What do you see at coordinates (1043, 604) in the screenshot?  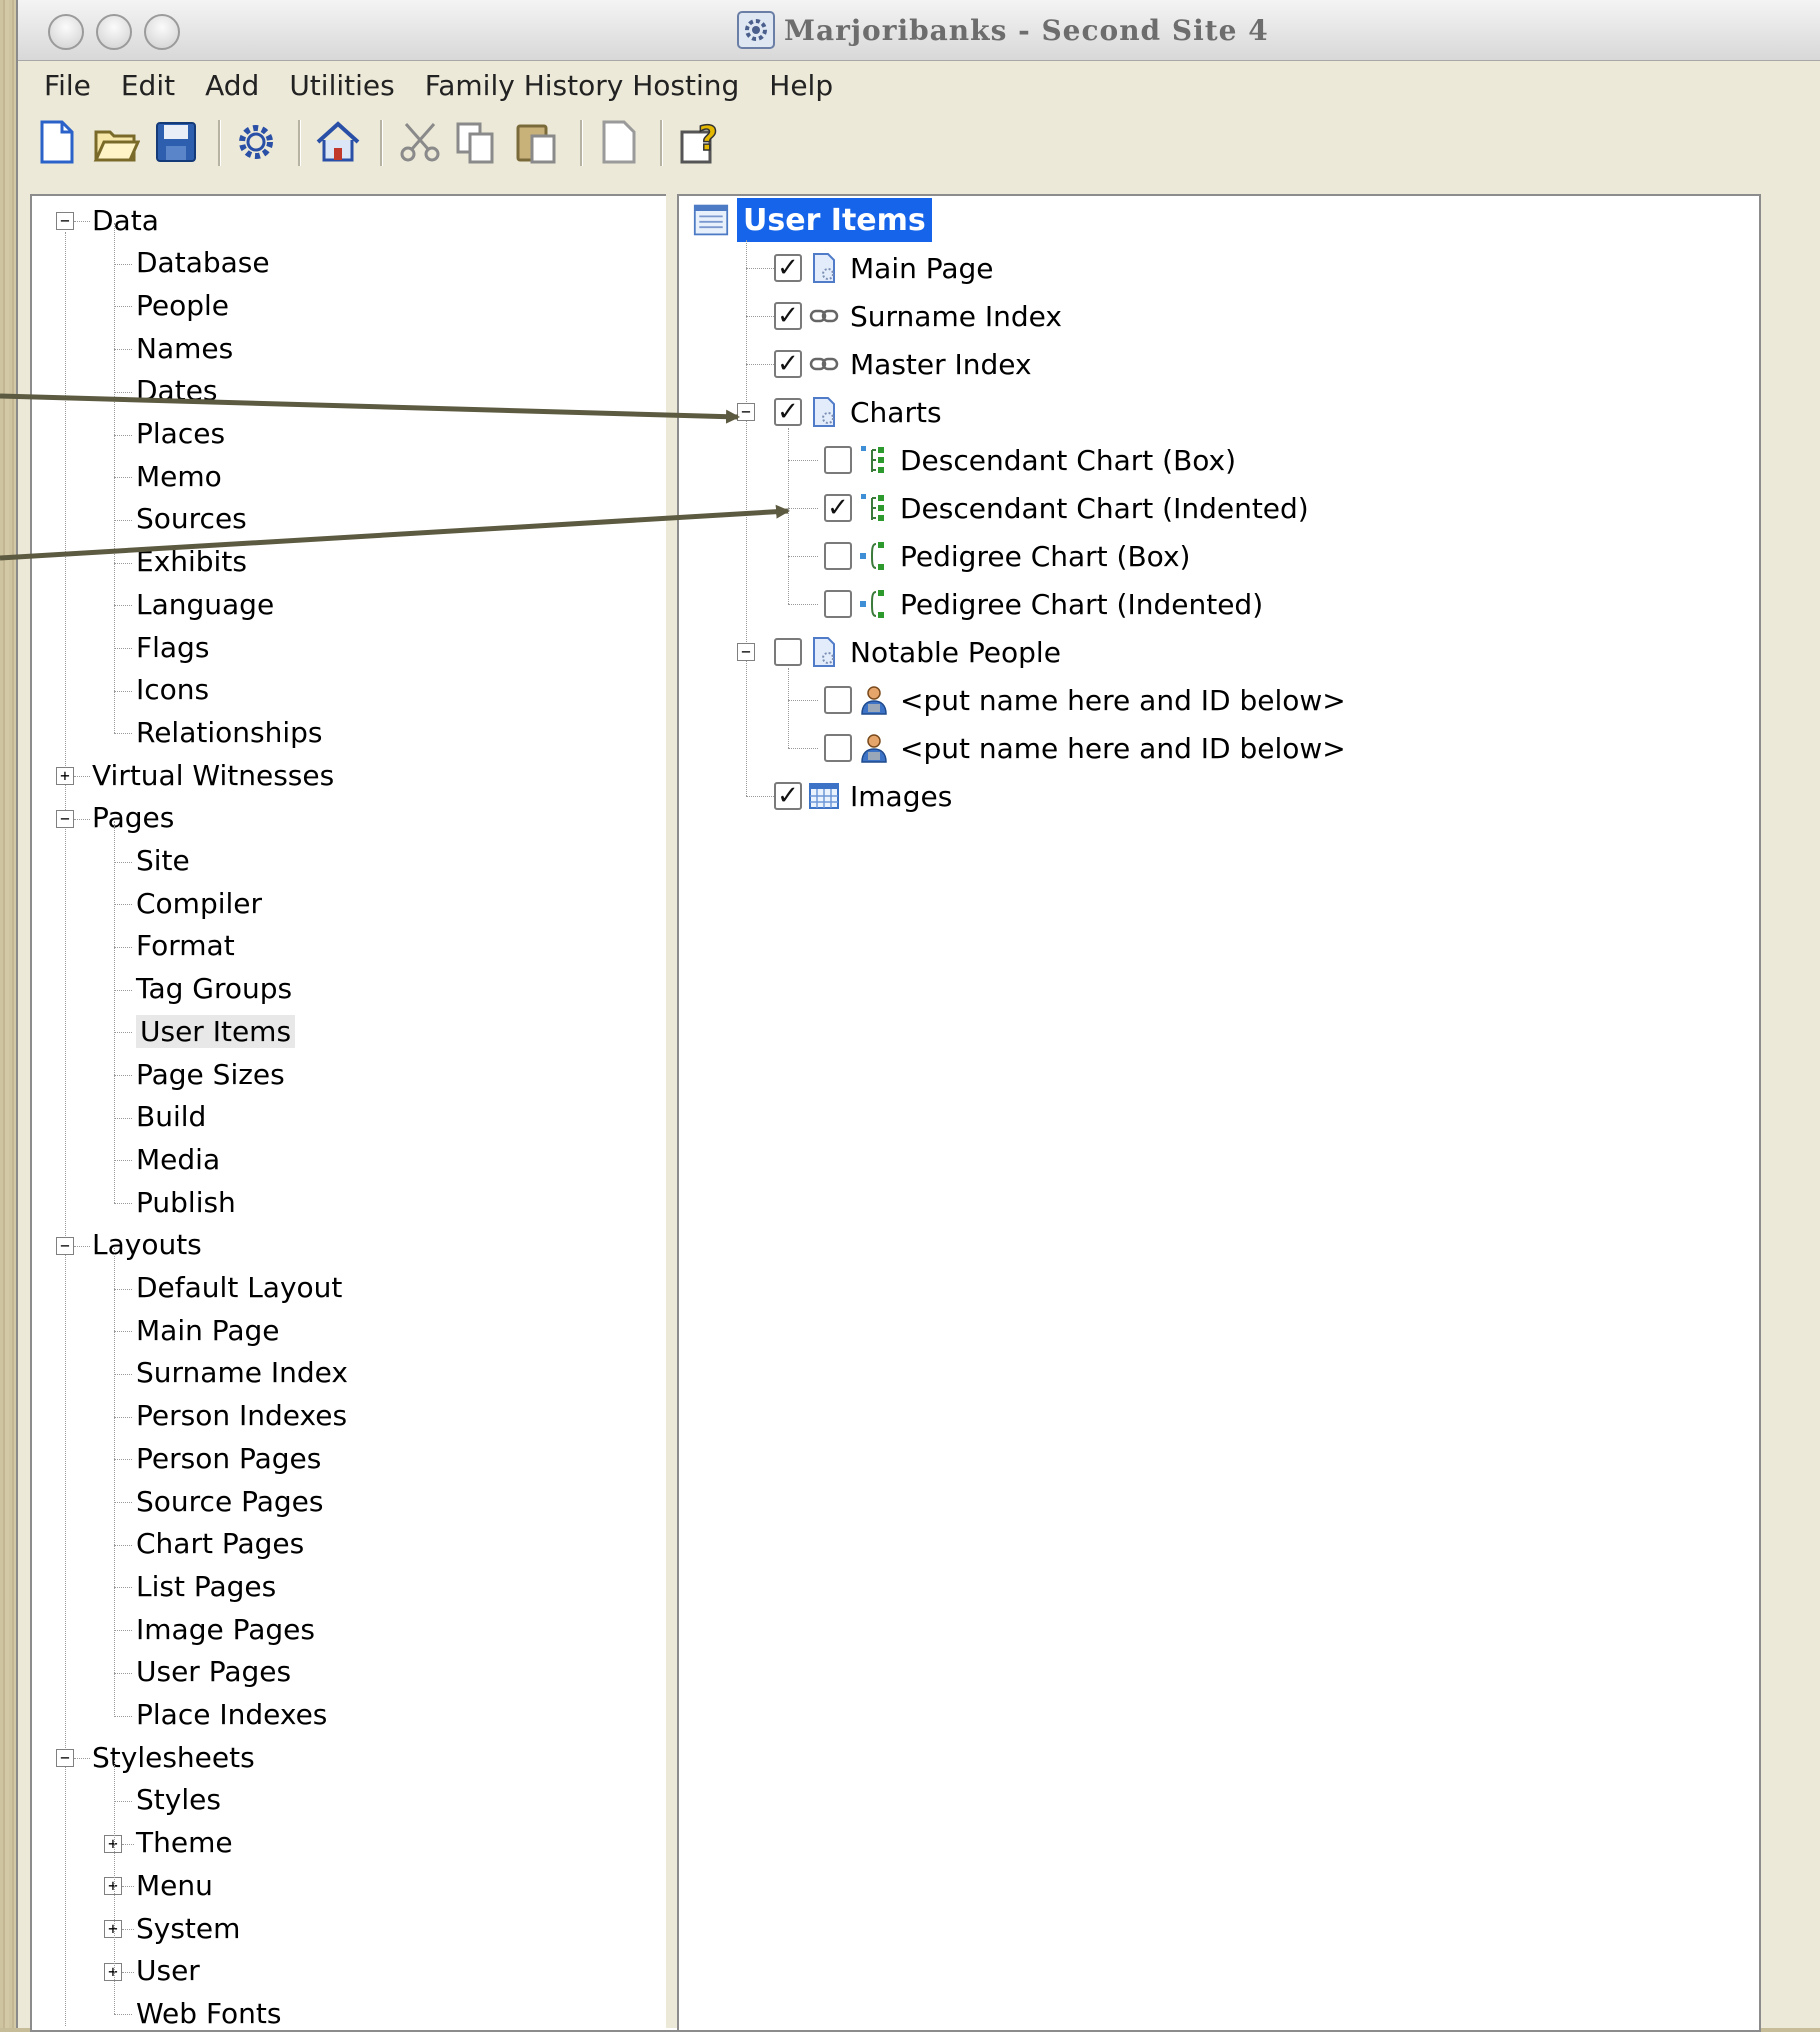 I see `user-subitem-pedigree-chart-indented: Pedigree Chart (Indented)` at bounding box center [1043, 604].